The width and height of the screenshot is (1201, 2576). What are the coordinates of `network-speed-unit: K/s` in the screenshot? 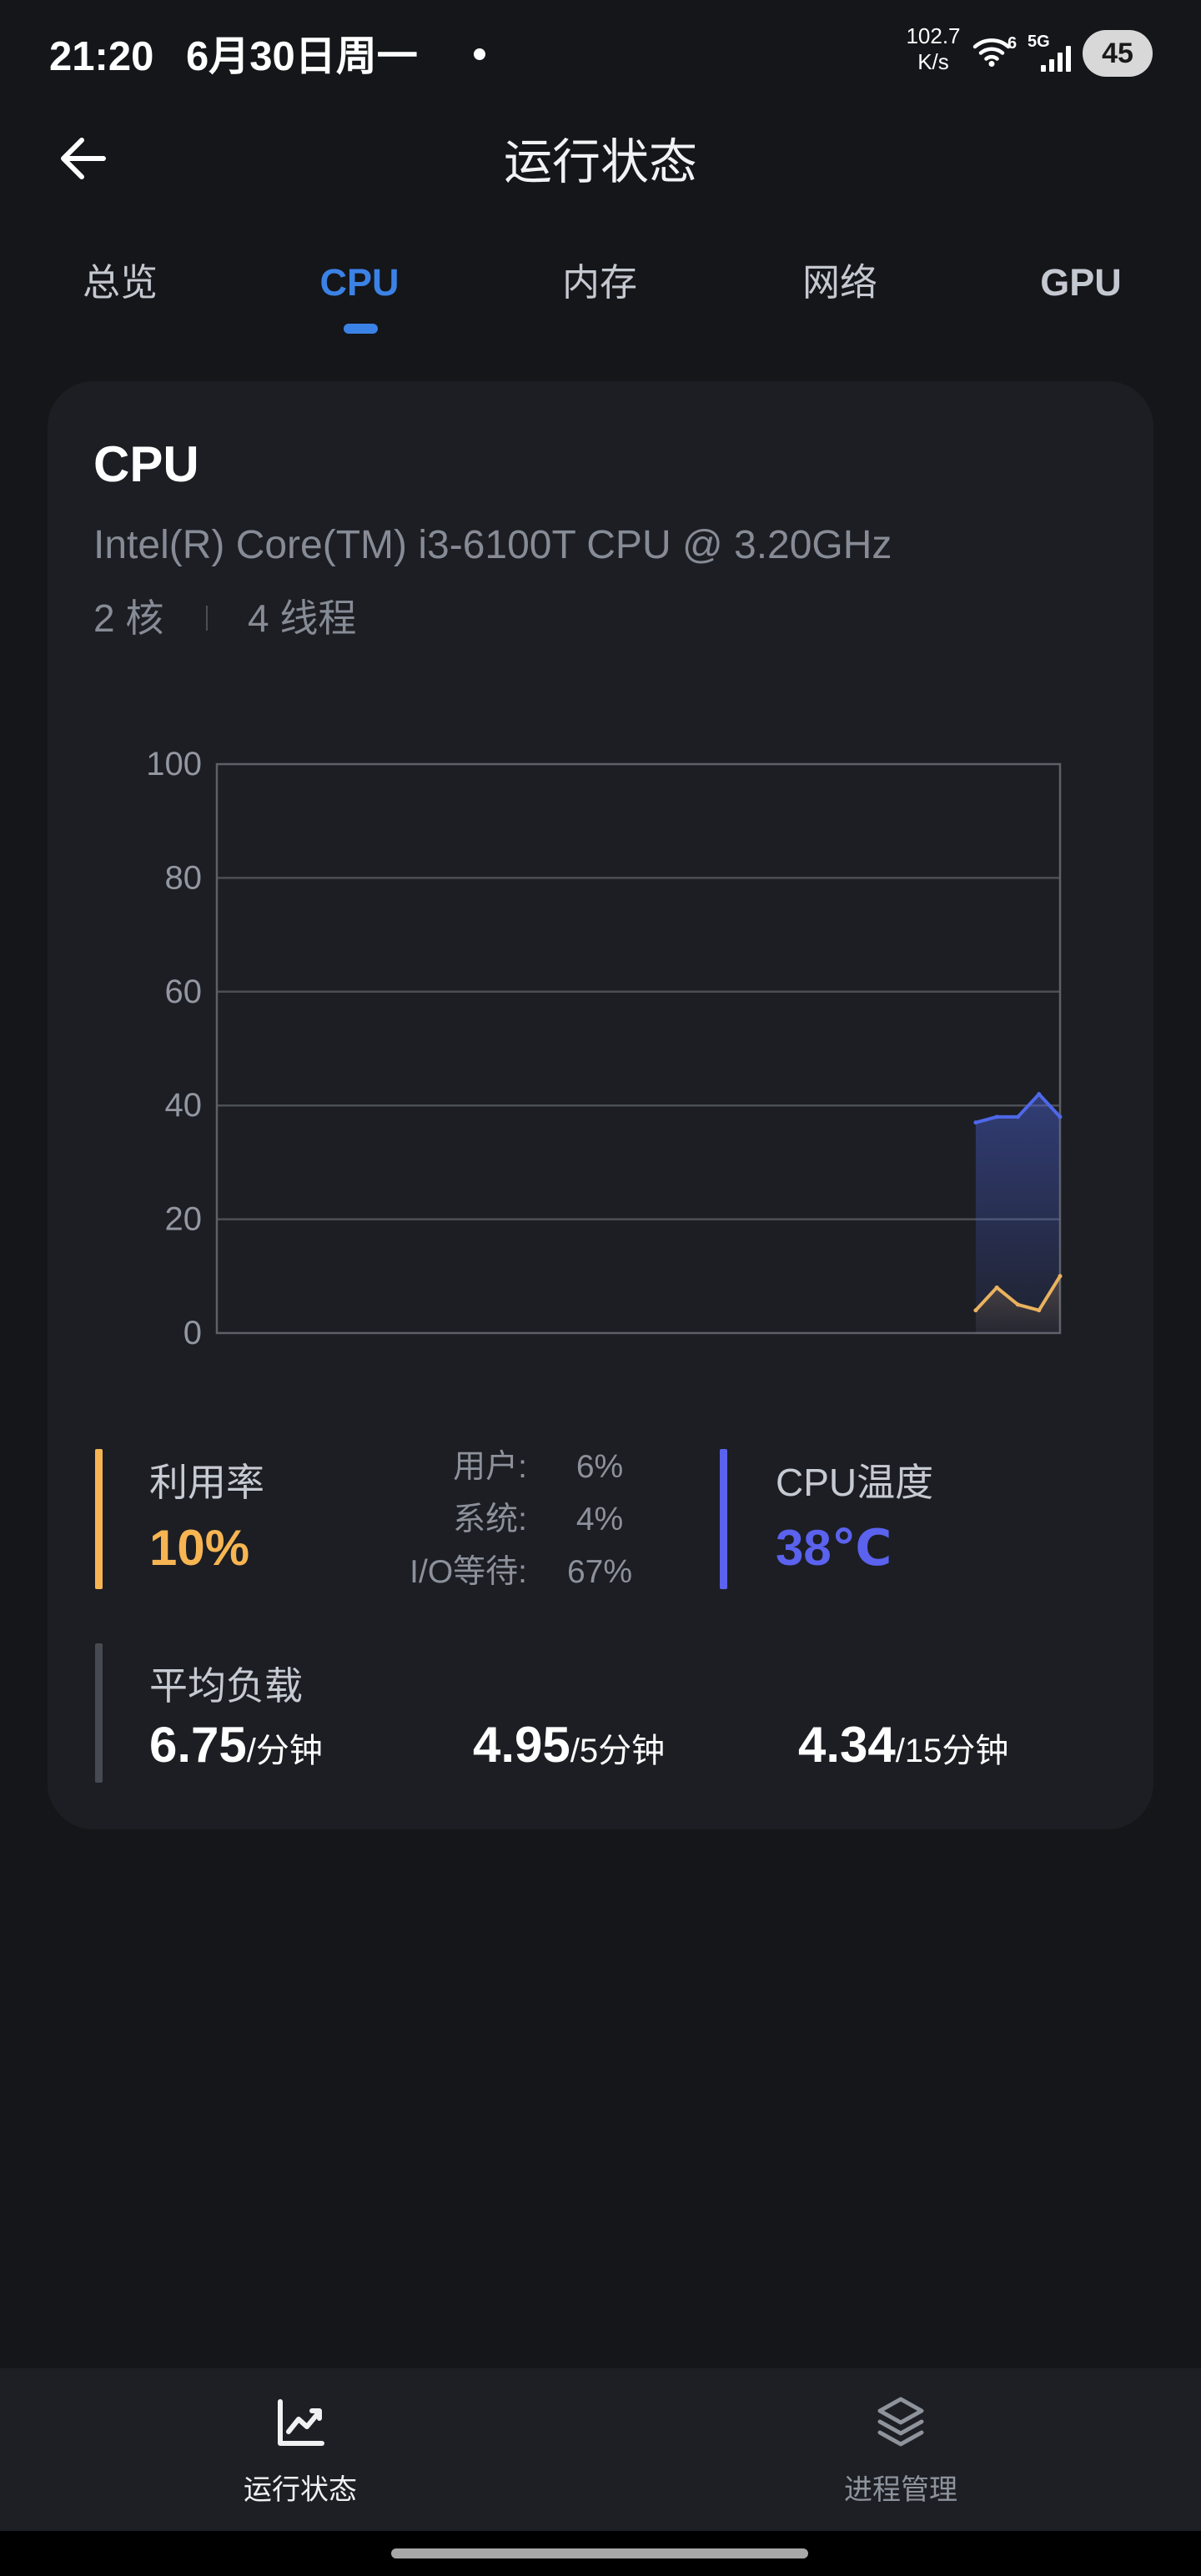 It's located at (933, 61).